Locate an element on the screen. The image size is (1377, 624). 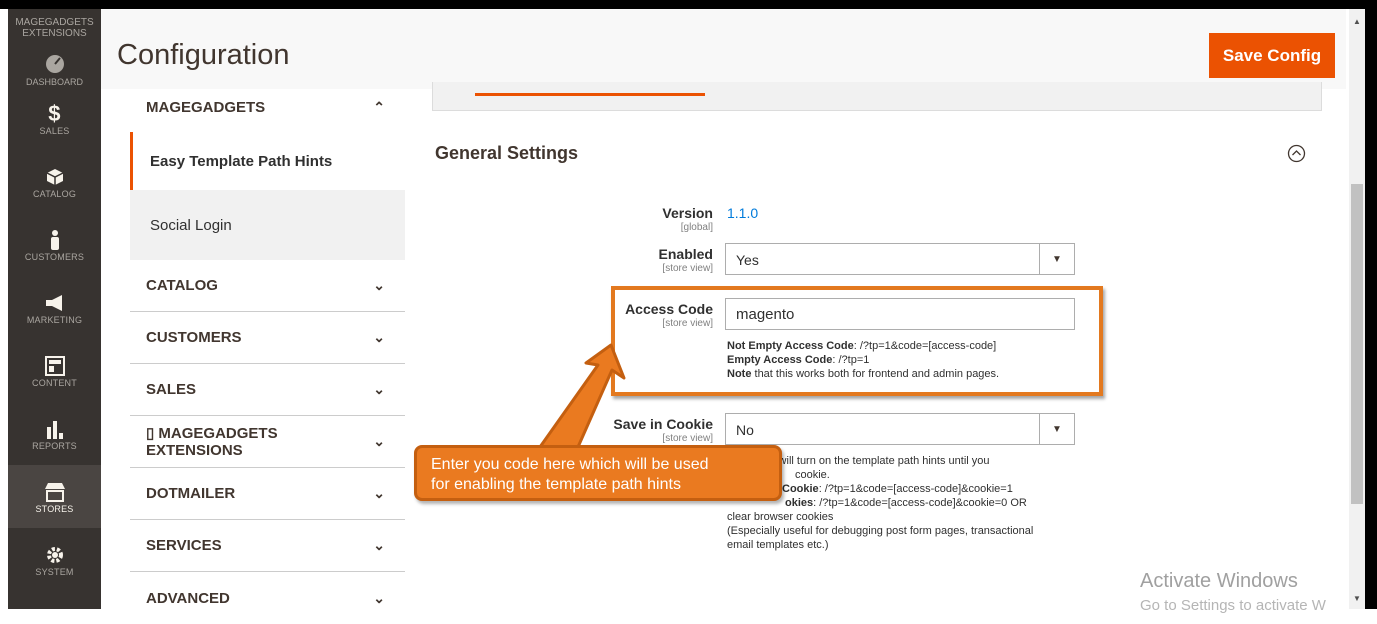
enabled-label: Enabled [store view] is located at coordinates (613, 260).